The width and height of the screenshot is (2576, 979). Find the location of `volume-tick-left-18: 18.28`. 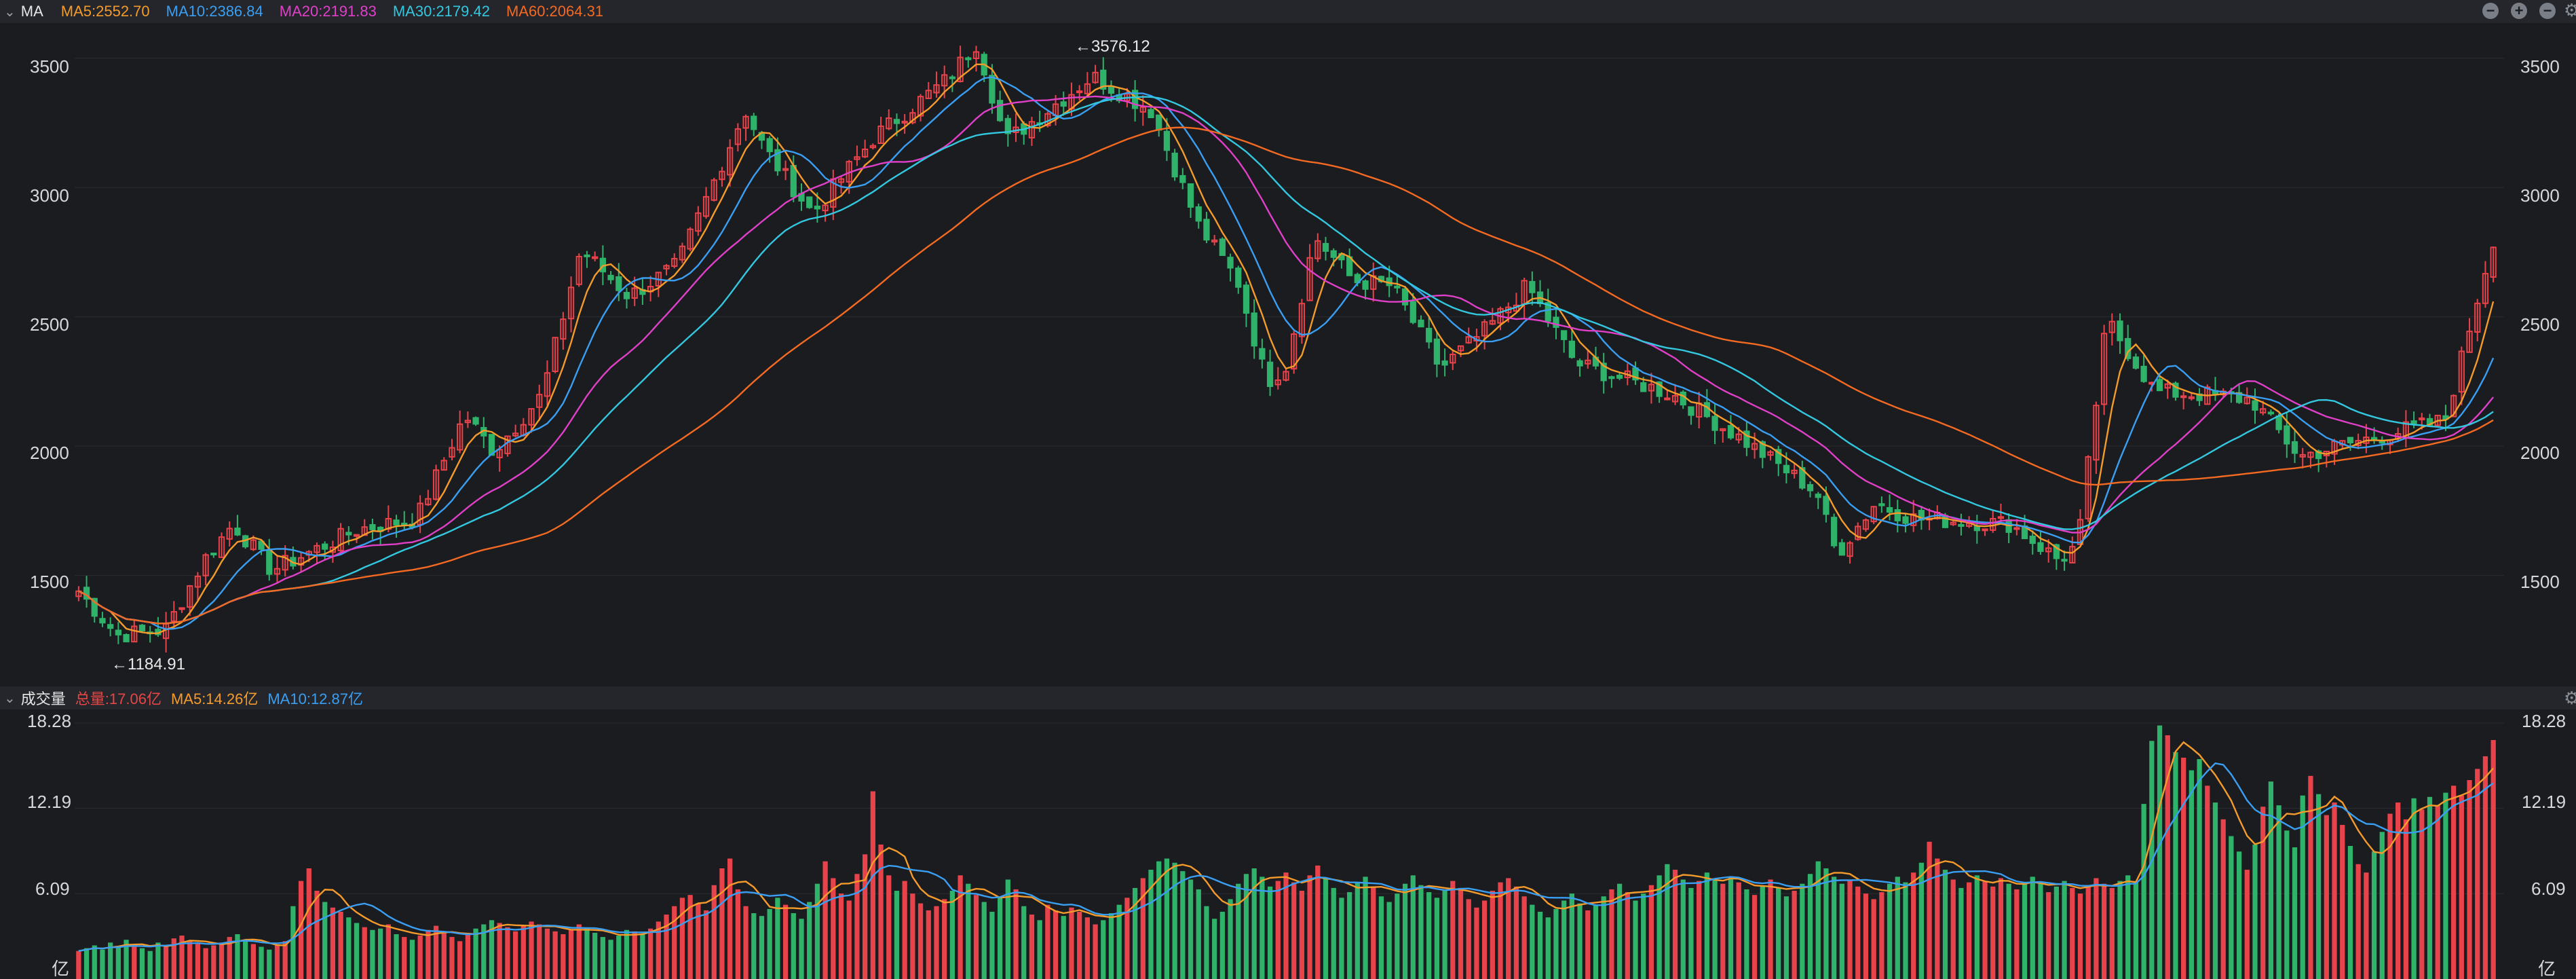

volume-tick-left-18: 18.28 is located at coordinates (49, 721).